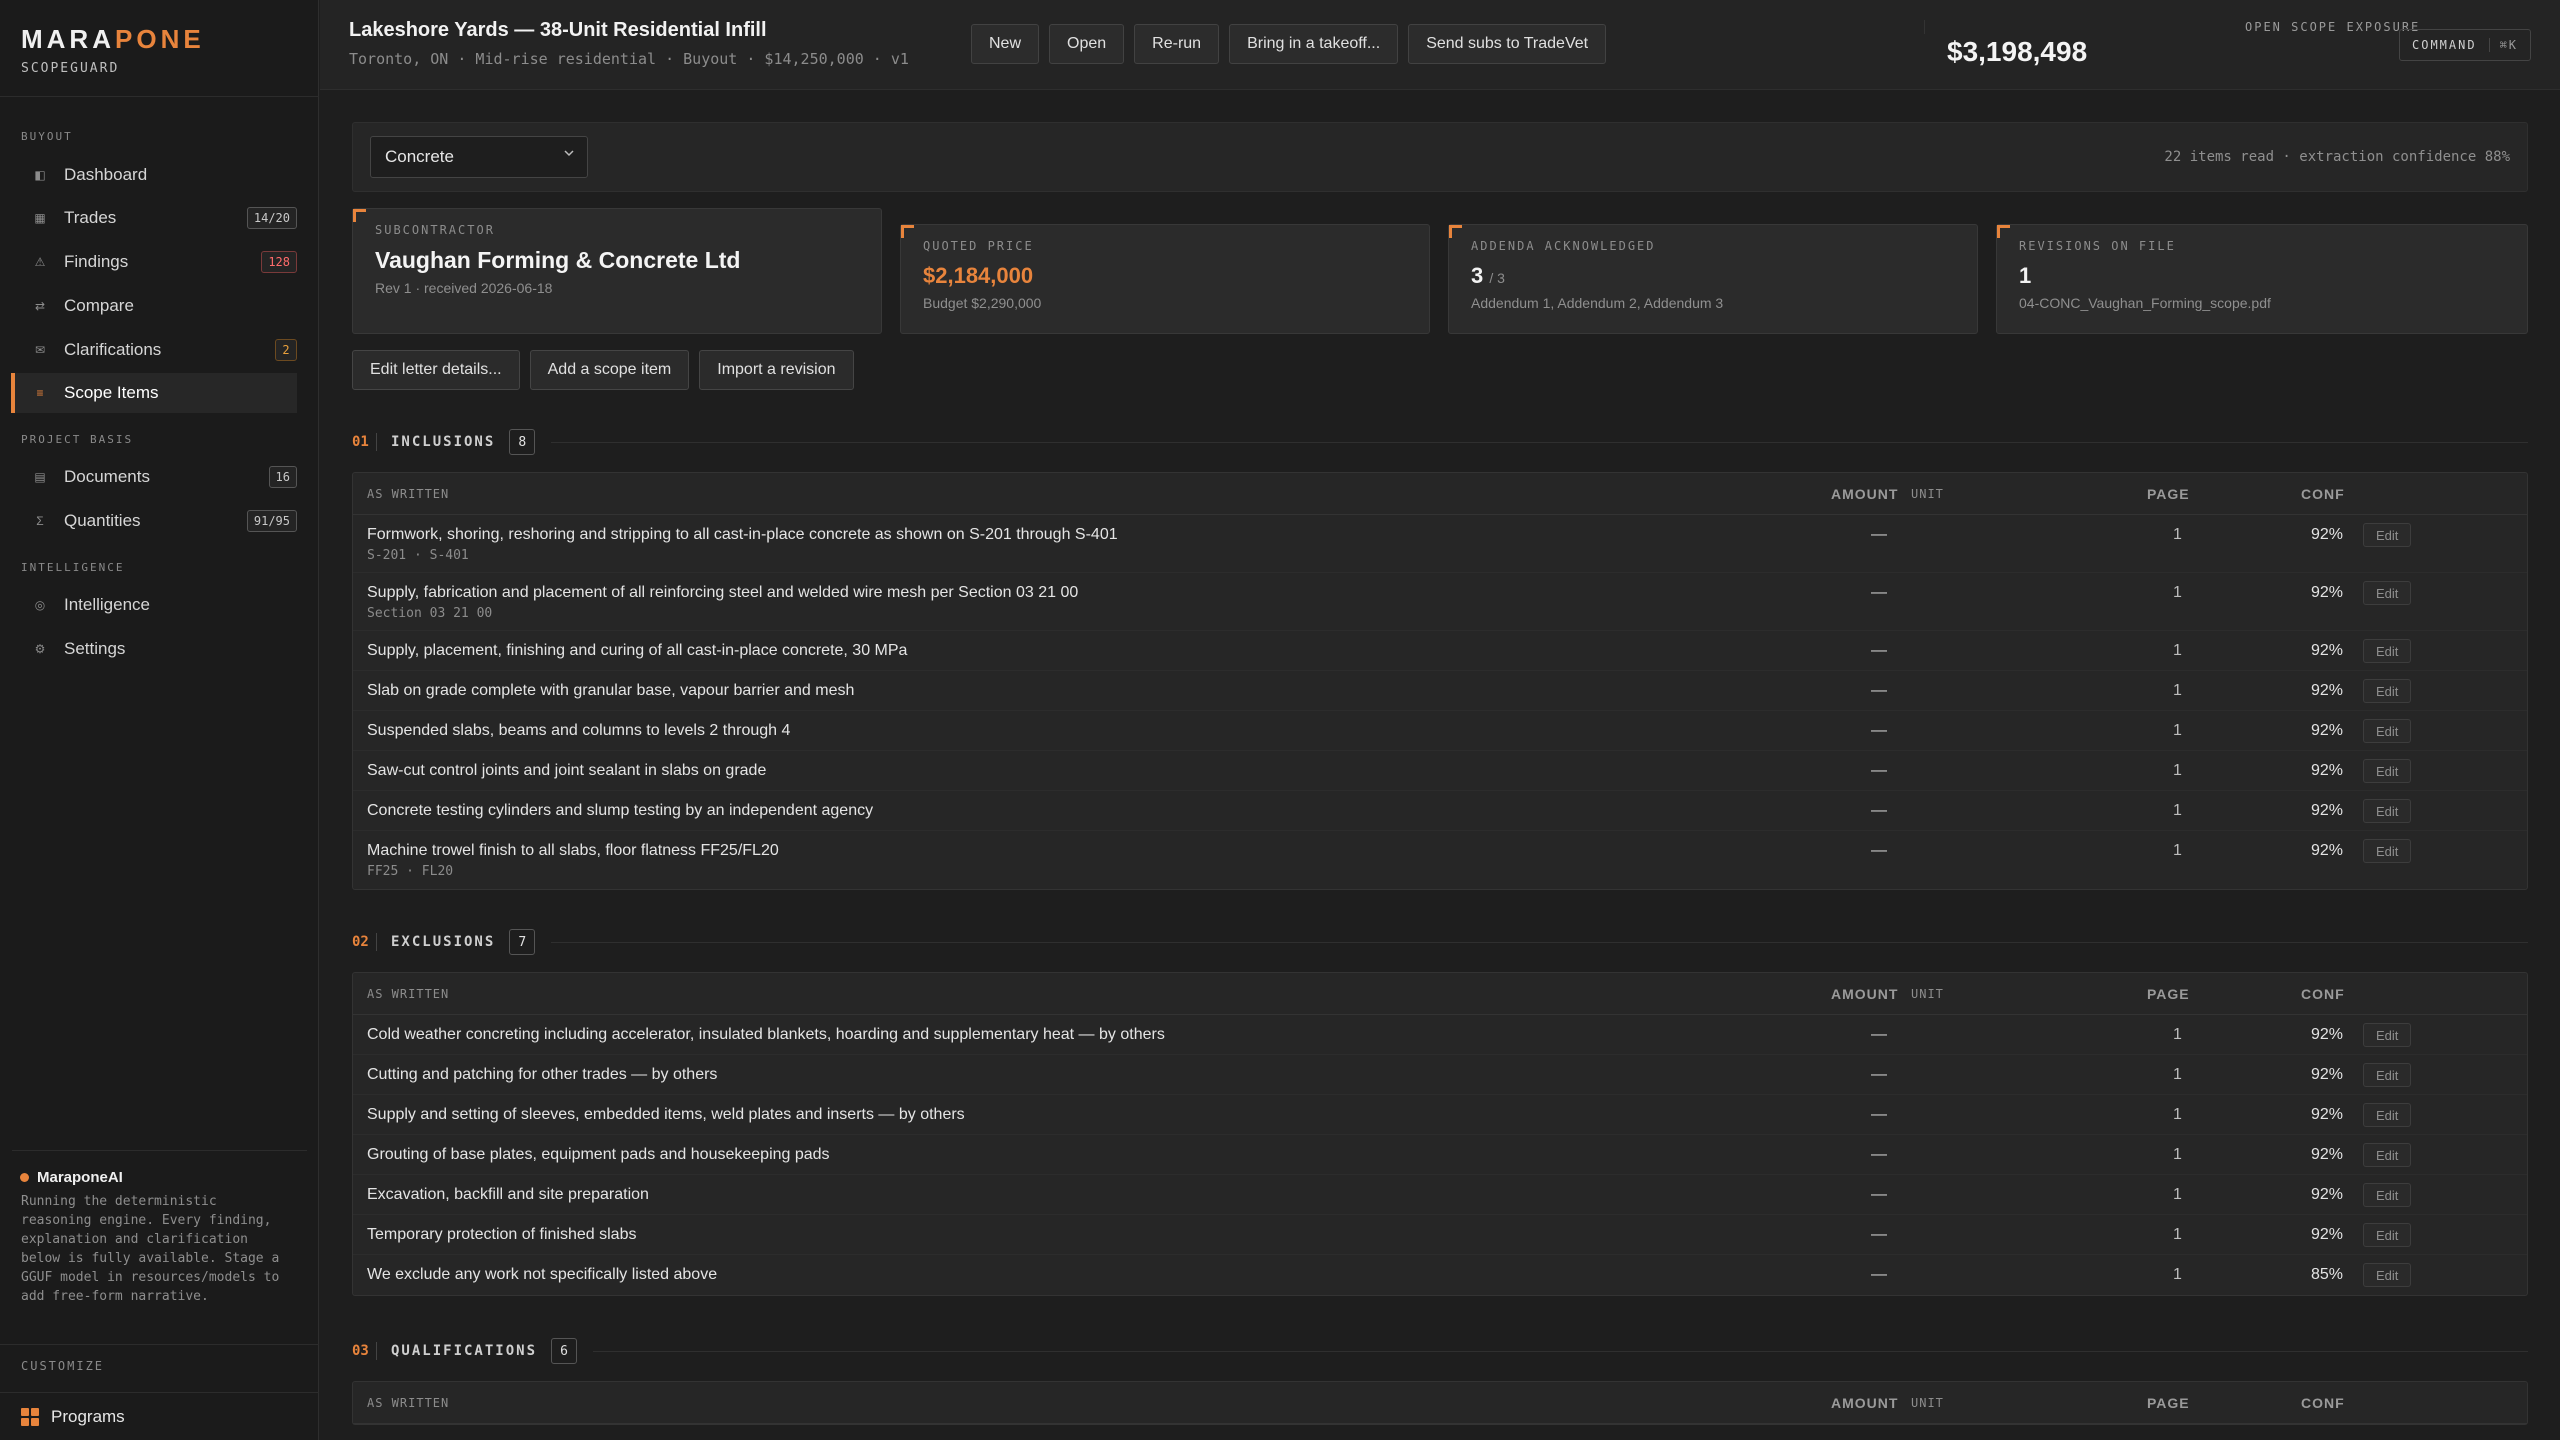 The width and height of the screenshot is (2560, 1440). I want to click on sidebar-item-trades: ▦ Trades 14/20, so click(154, 218).